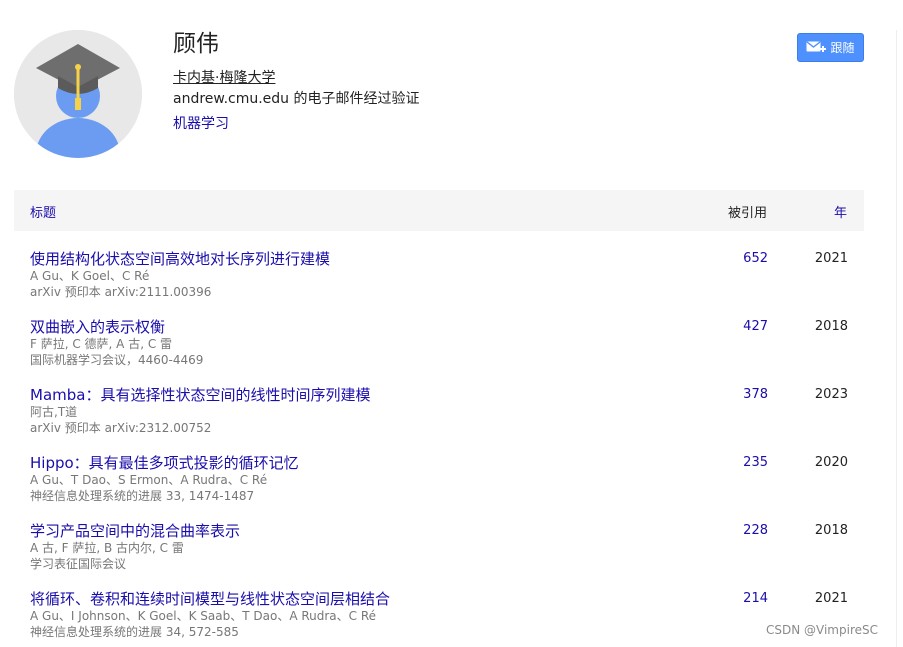 The width and height of the screenshot is (903, 647). I want to click on paper-cited-link: 652, so click(736, 259).